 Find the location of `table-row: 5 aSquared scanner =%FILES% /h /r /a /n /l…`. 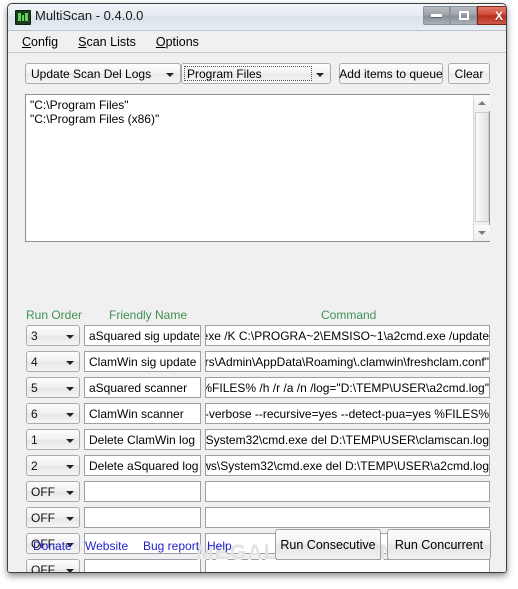

table-row: 5 aSquared scanner =%FILES% /h /r /a /n /l… is located at coordinates (257, 390).